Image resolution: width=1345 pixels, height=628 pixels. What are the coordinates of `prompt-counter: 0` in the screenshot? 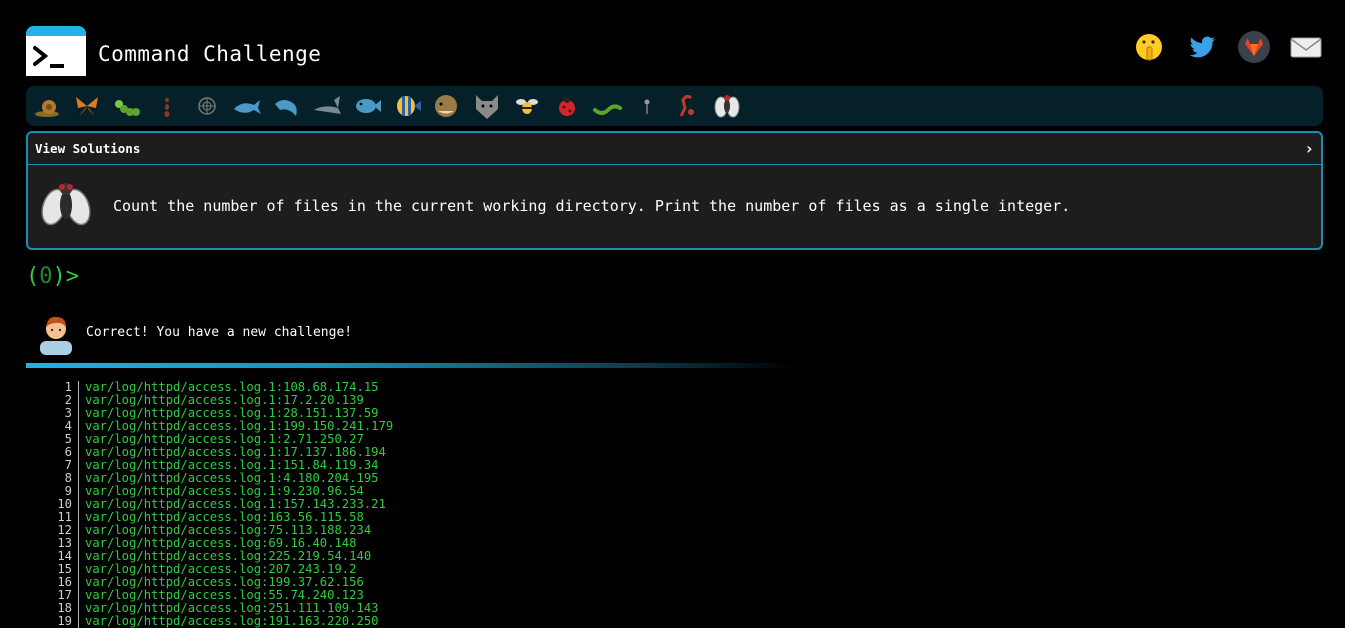 It's located at (46, 276).